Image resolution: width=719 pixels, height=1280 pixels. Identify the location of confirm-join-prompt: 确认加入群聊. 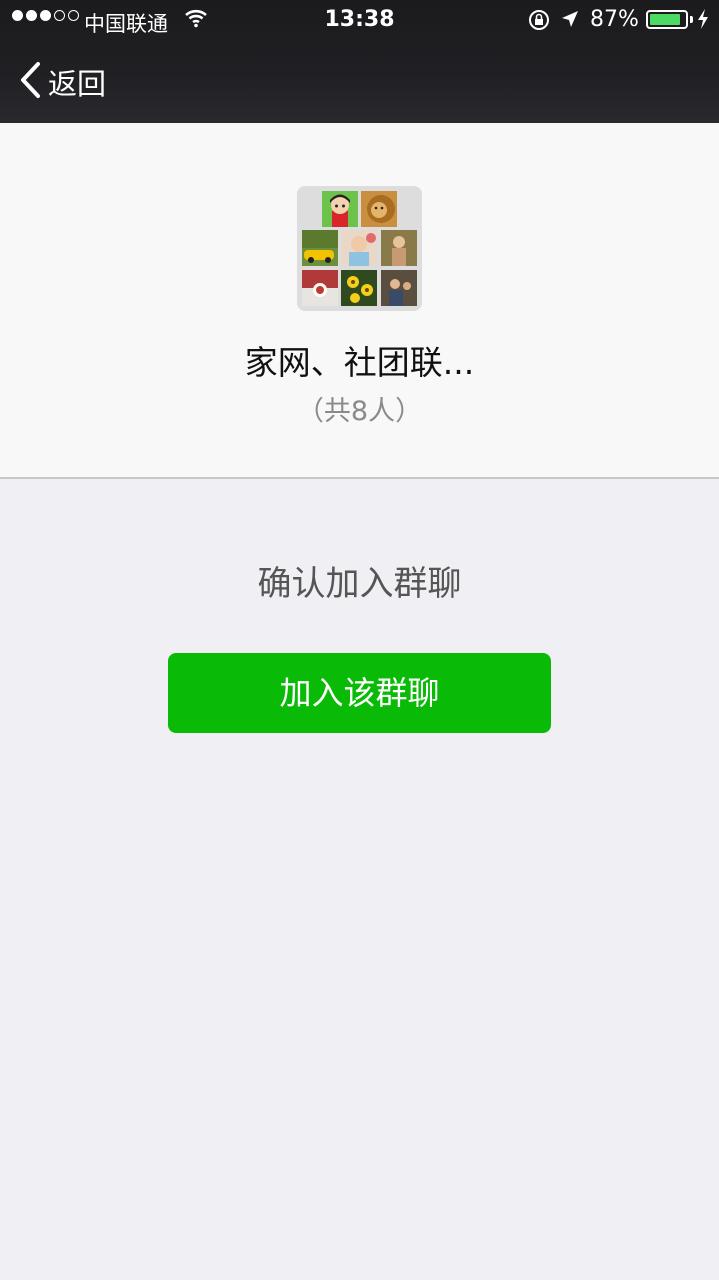
(359, 584).